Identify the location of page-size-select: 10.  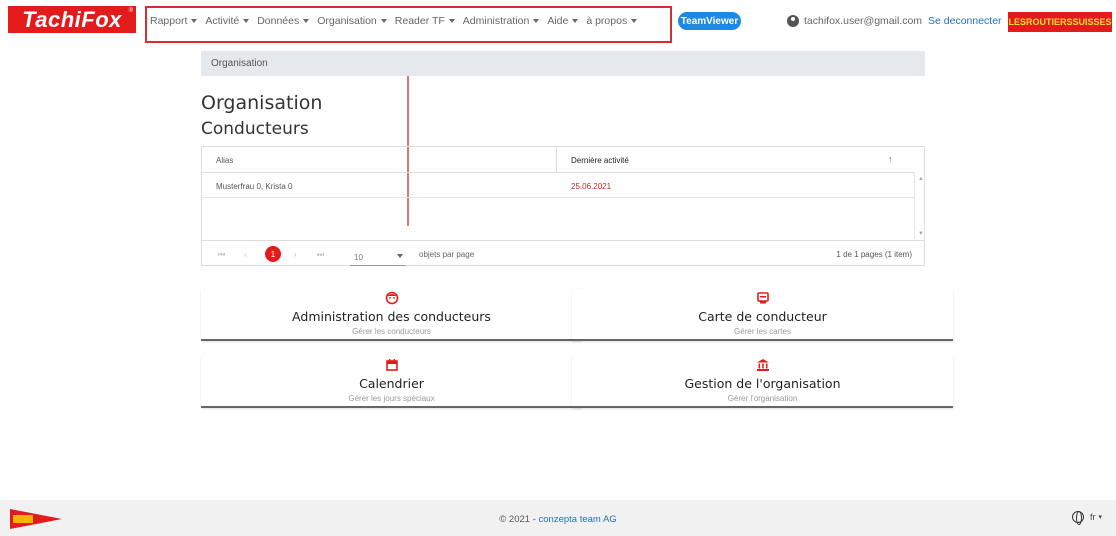
(358, 257).